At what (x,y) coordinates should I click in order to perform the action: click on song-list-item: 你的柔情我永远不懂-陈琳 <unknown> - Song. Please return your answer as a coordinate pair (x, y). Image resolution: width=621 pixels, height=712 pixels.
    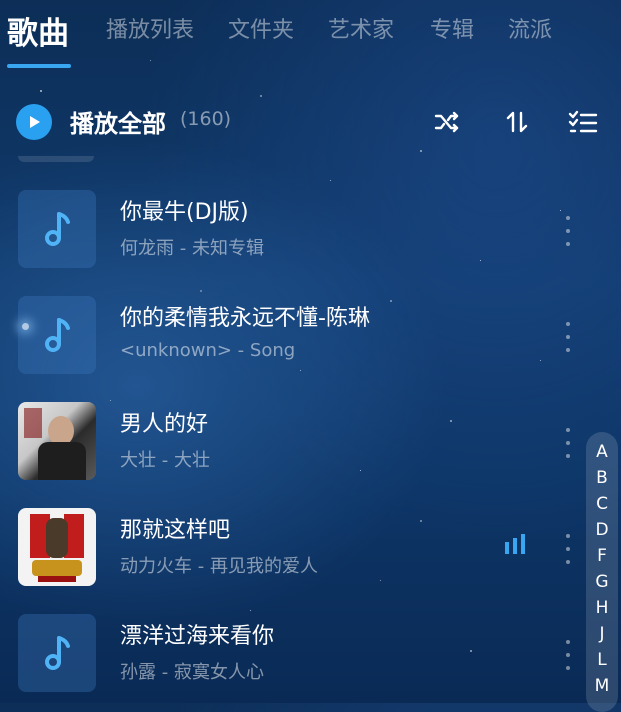
    Looking at the image, I should click on (290, 344).